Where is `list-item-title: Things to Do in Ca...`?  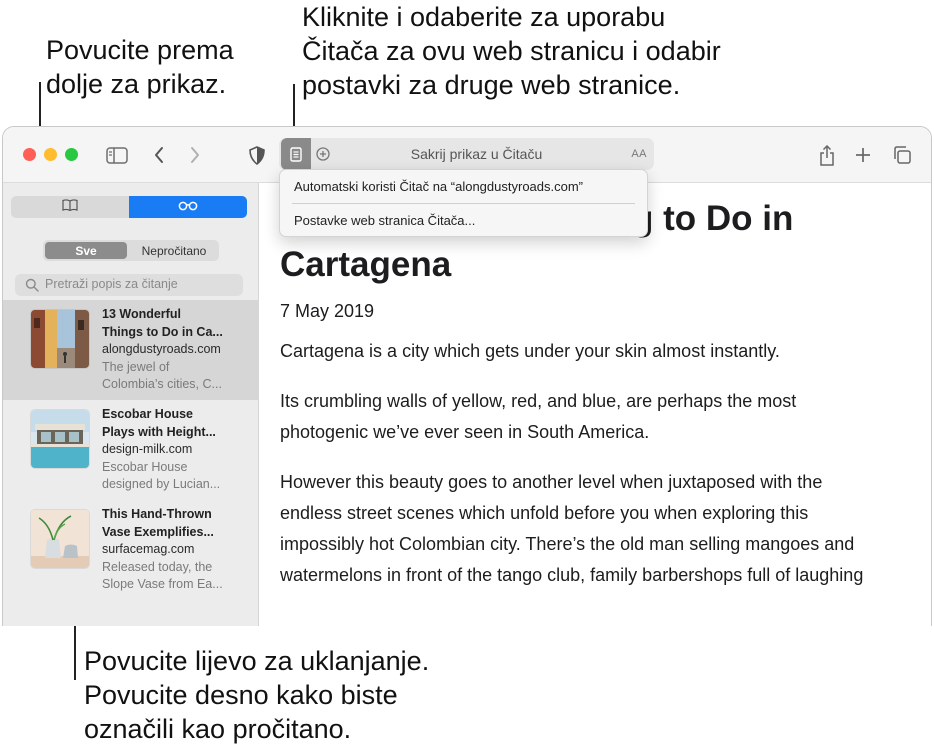
list-item-title: Things to Do in Ca... is located at coordinates (162, 331).